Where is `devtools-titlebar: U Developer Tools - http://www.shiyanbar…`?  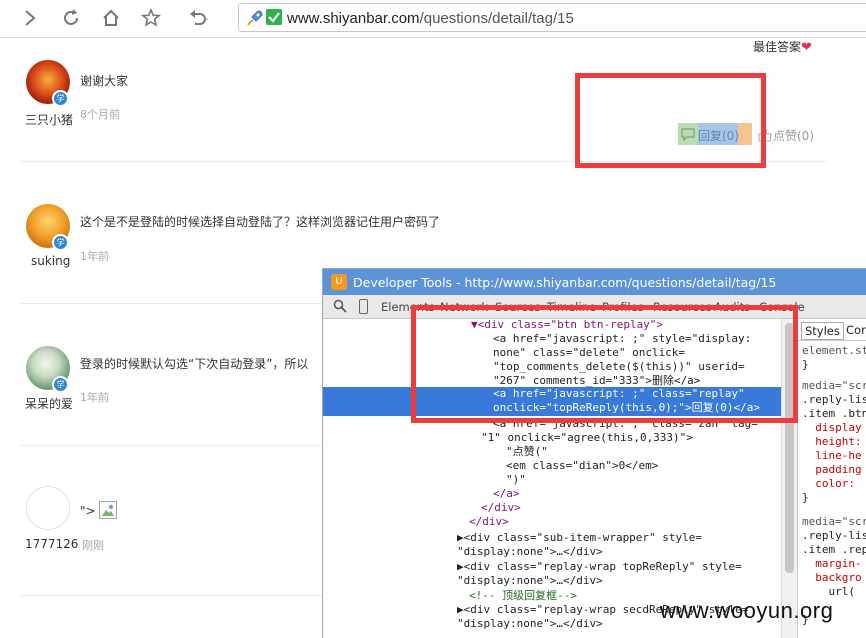
devtools-titlebar: U Developer Tools - http://www.shiyanbar… is located at coordinates (594, 282).